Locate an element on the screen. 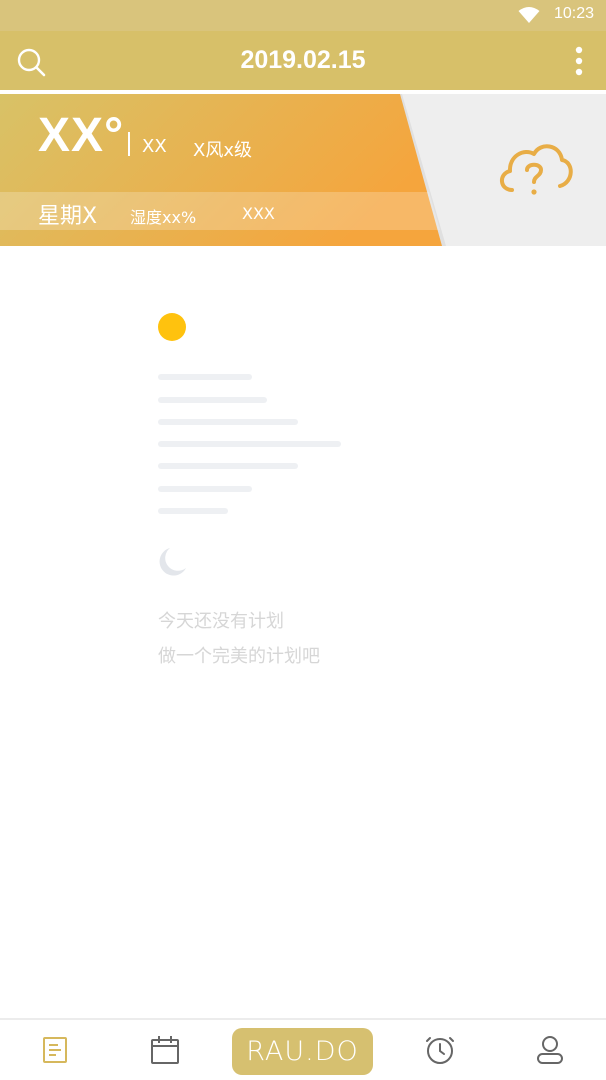 The width and height of the screenshot is (606, 1080). search-icon is located at coordinates (31, 62).